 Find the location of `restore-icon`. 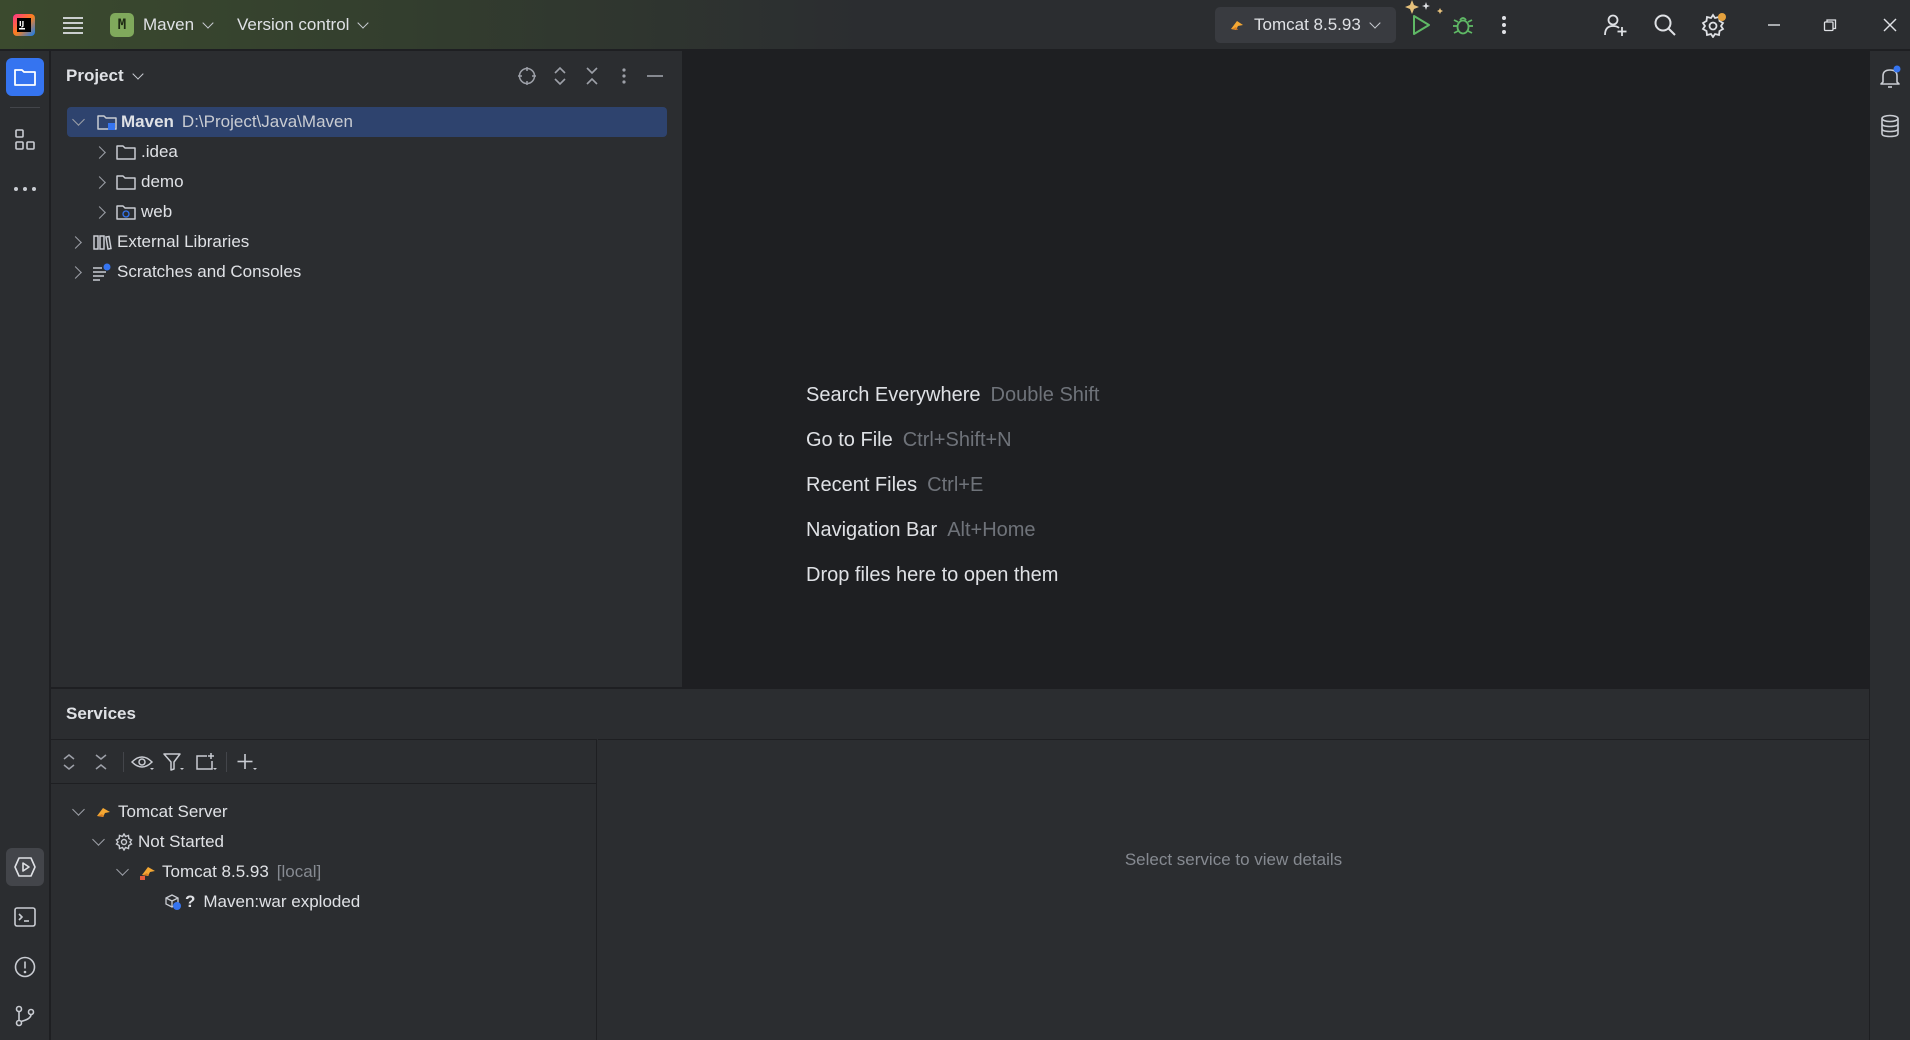

restore-icon is located at coordinates (1830, 25).